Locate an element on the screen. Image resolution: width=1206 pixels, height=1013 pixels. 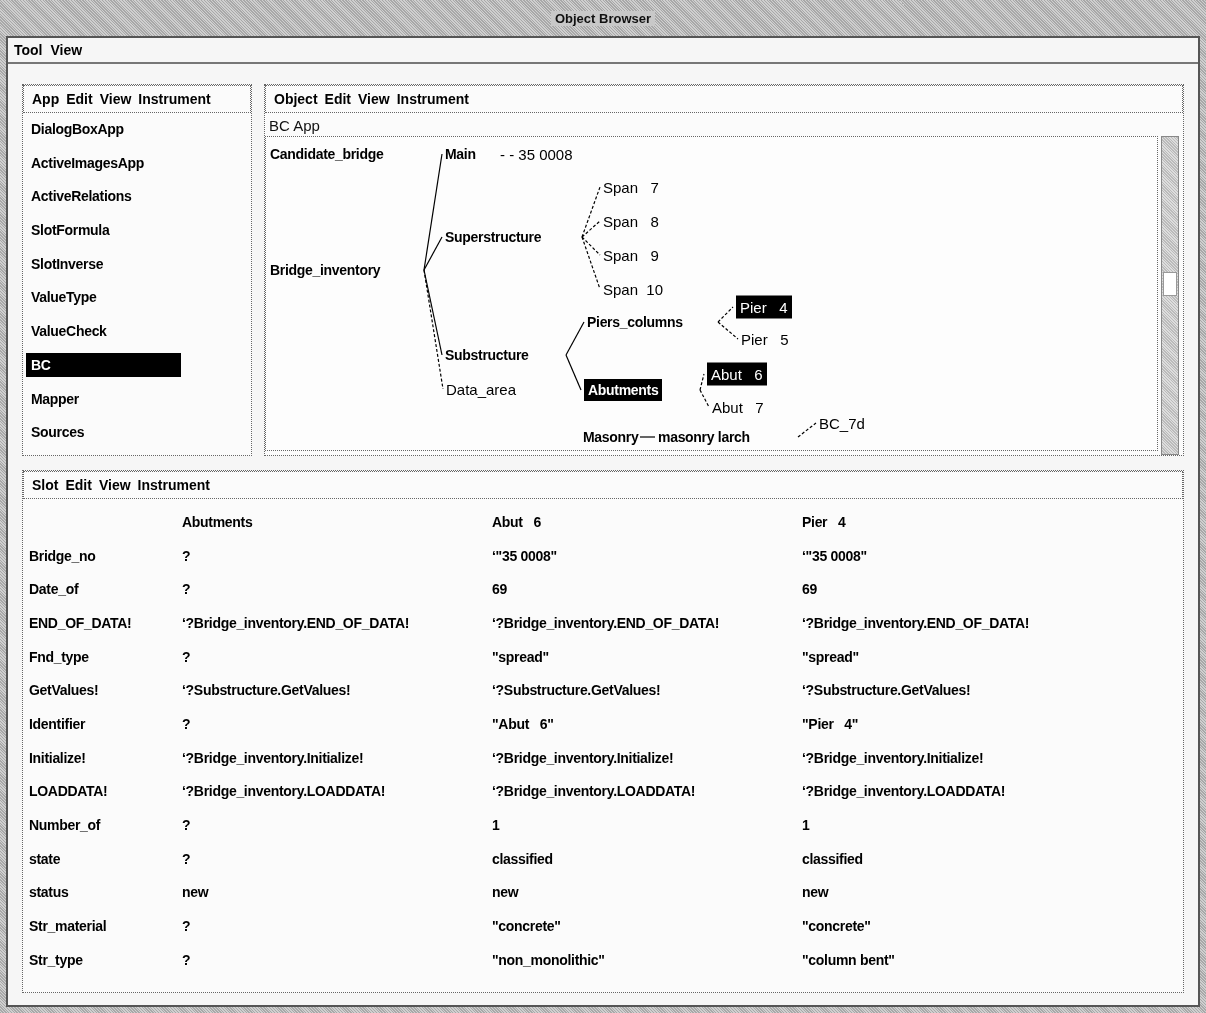
app-list-item: SlotInverse is located at coordinates (103, 263).